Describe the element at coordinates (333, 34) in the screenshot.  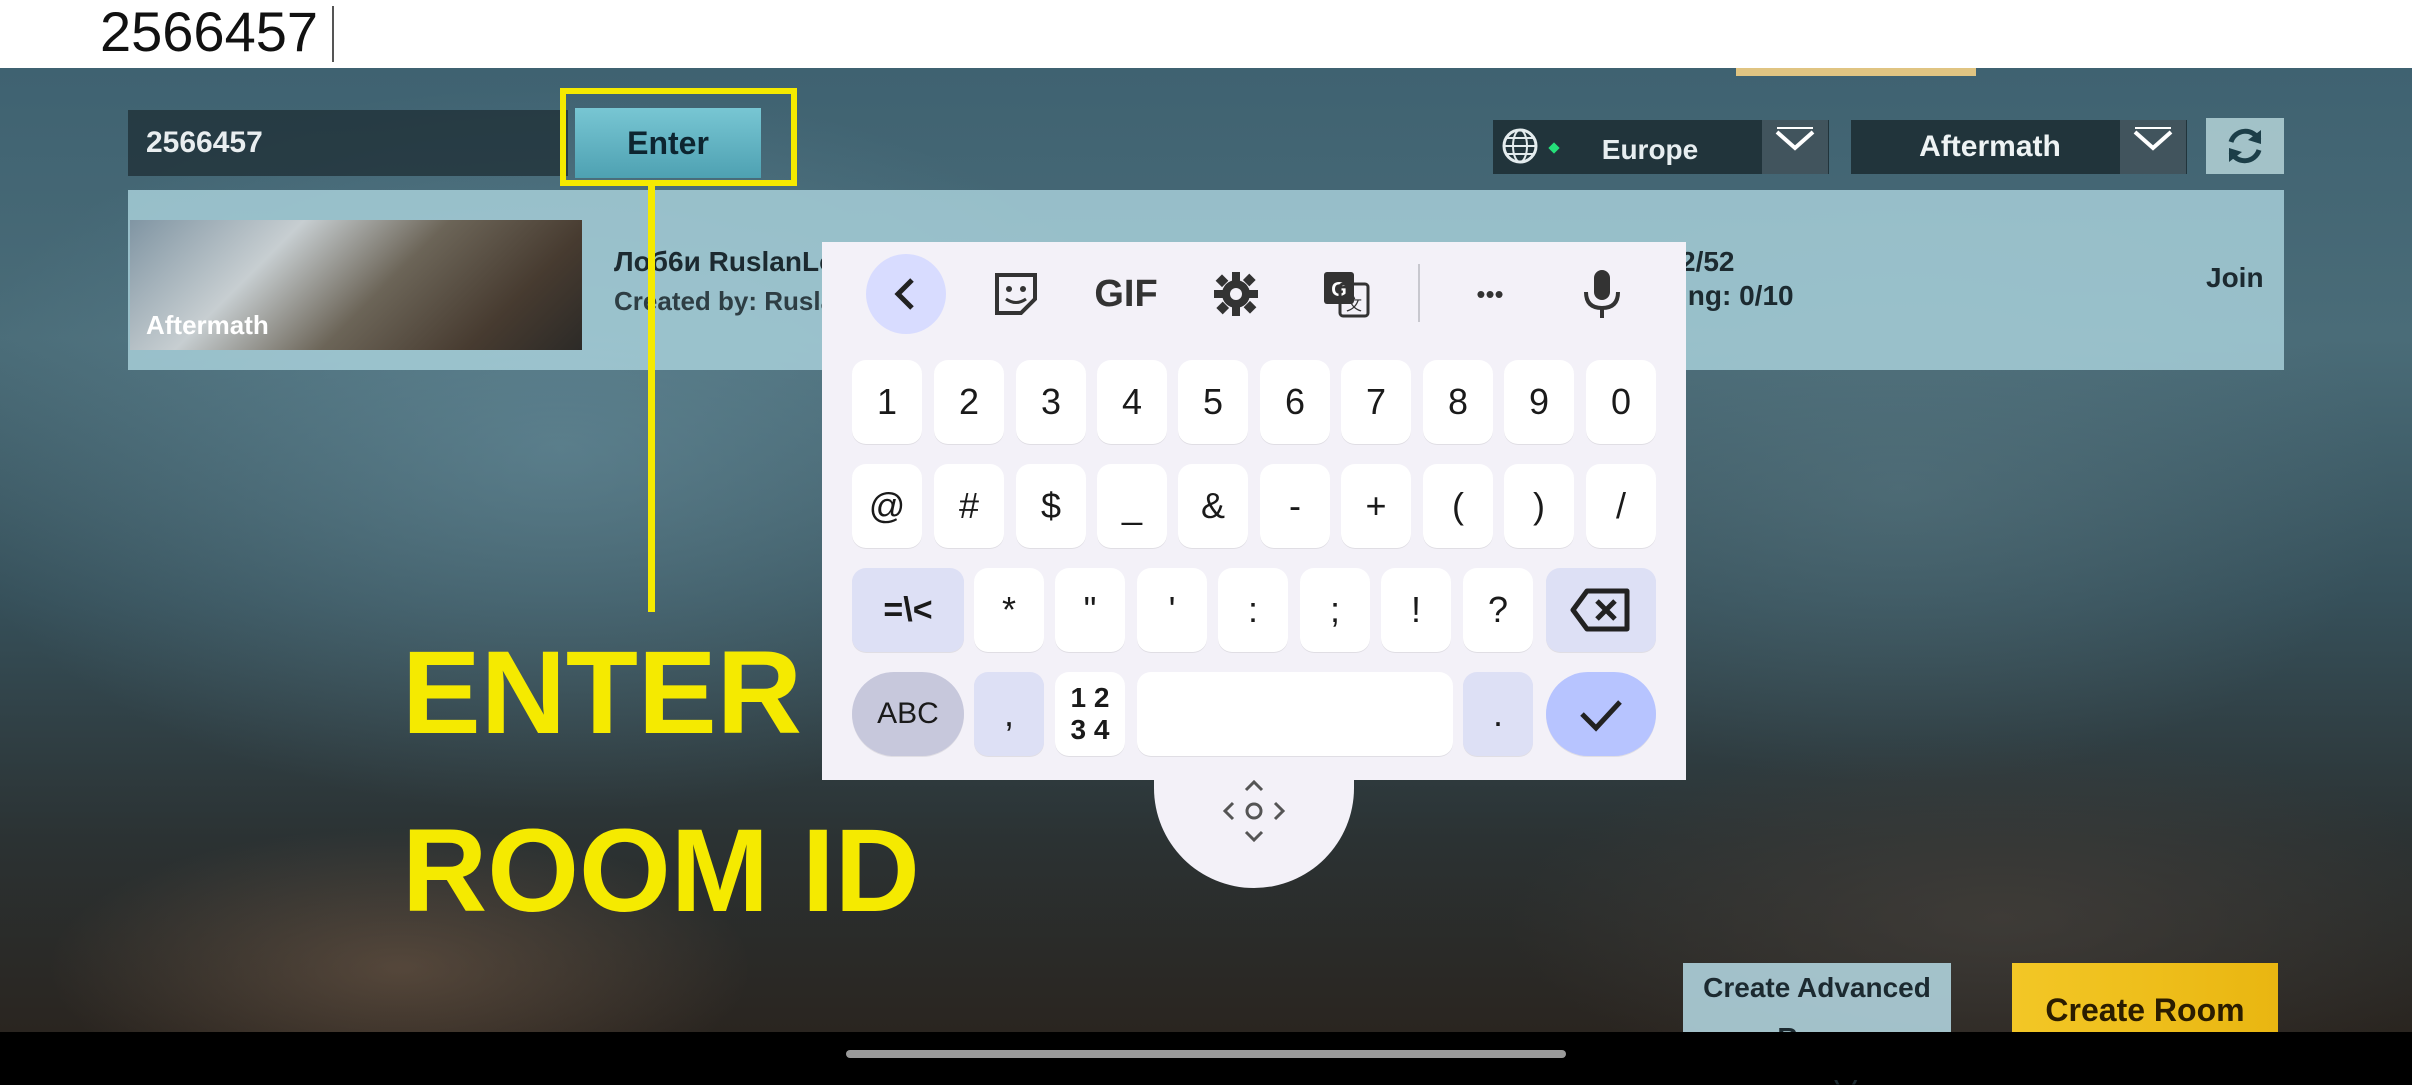
I see `text-caret` at that location.